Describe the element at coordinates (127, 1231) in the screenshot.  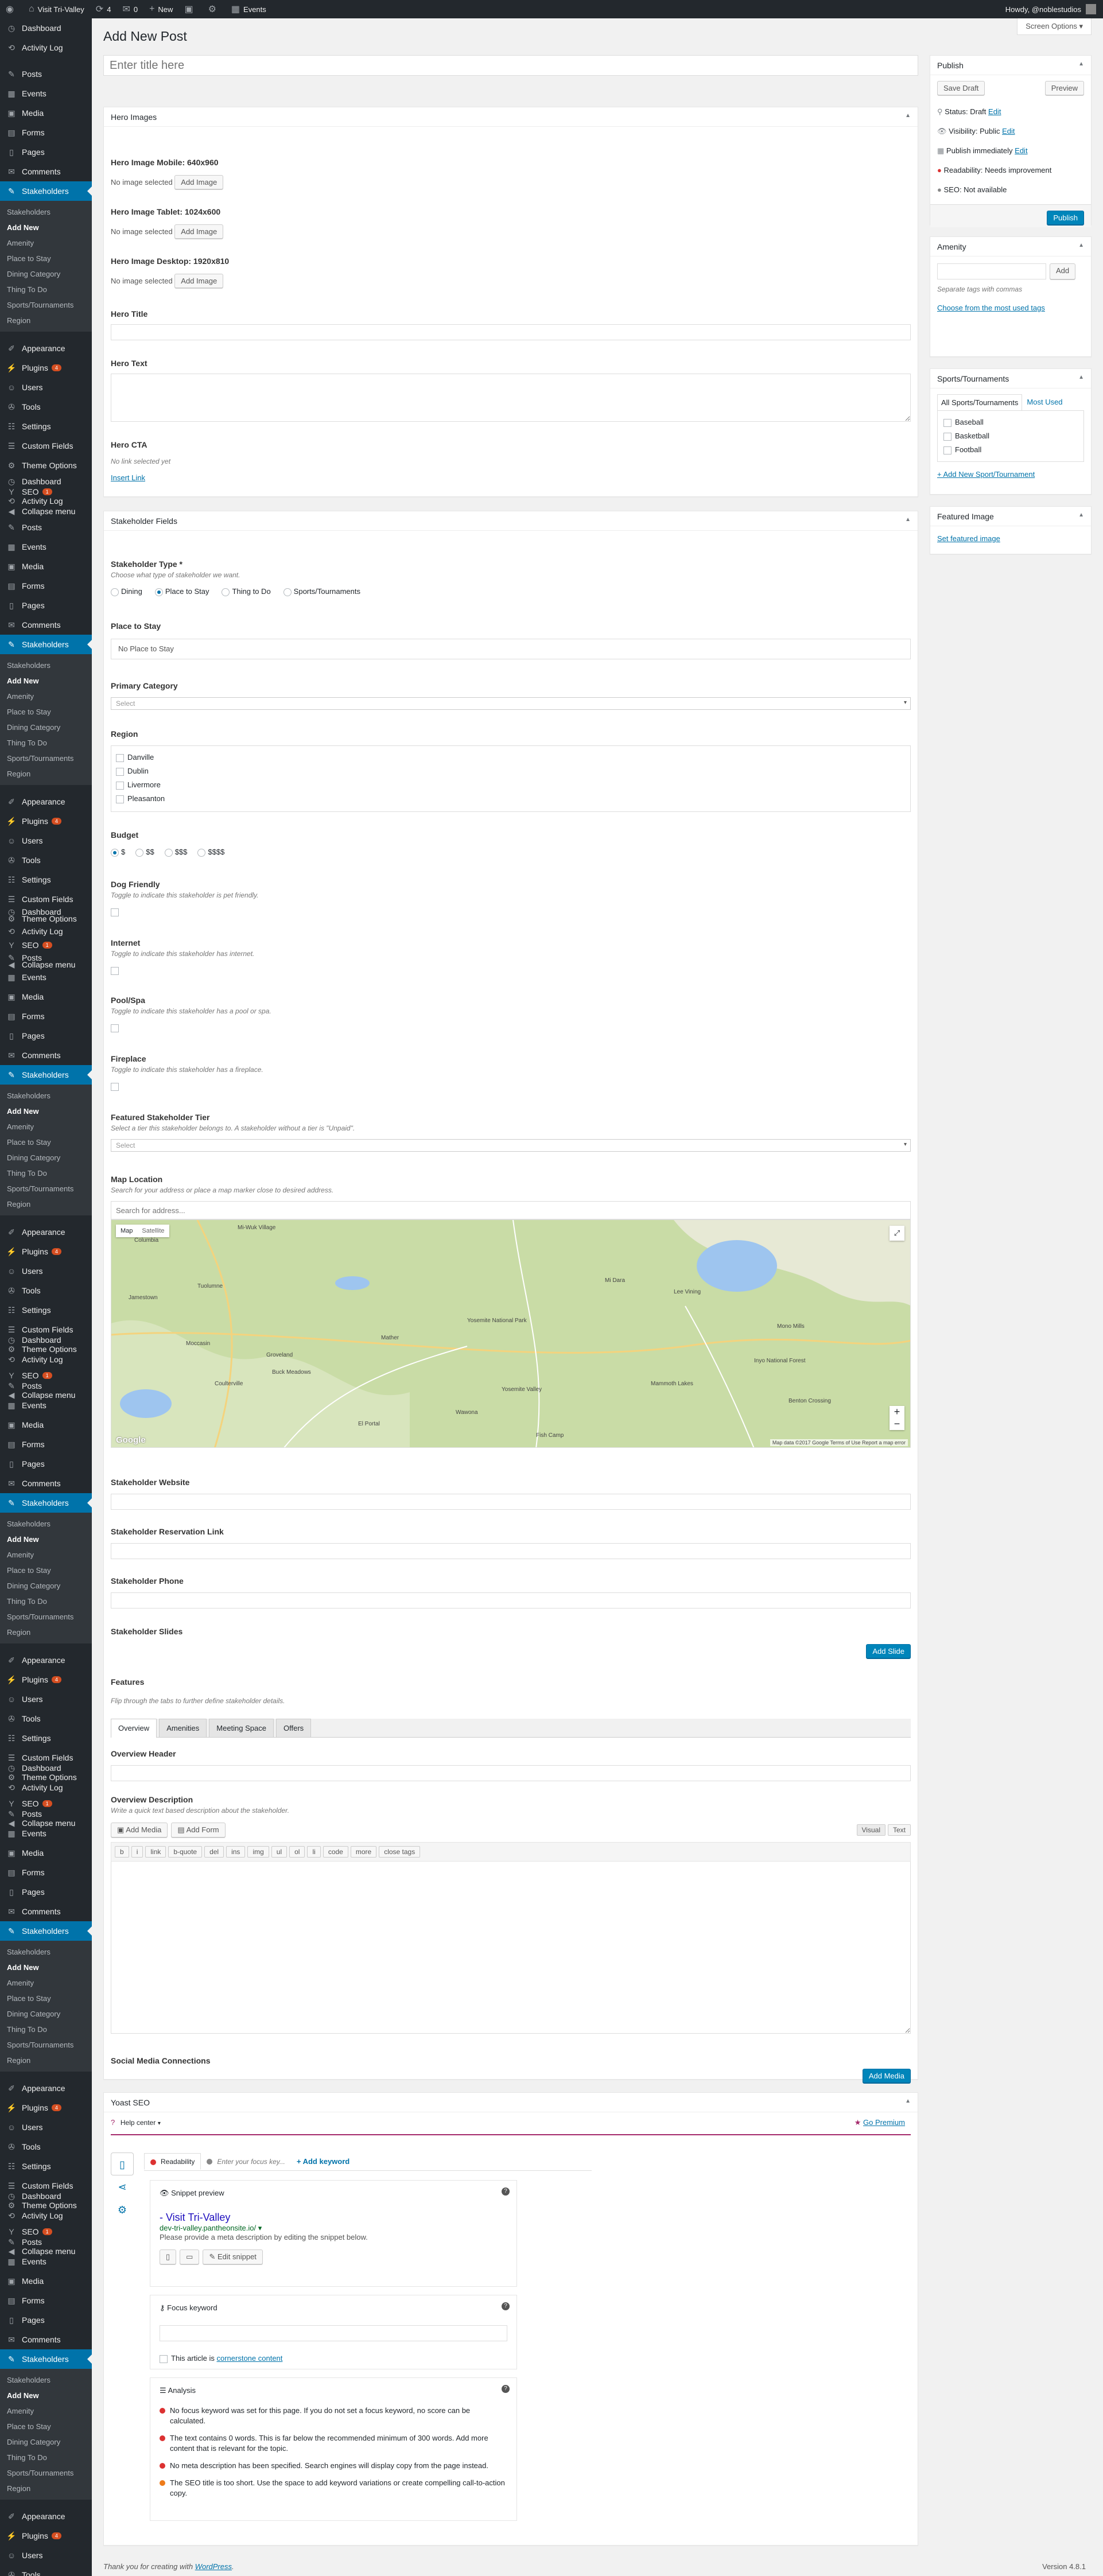
I see `map-tab-map: Map` at that location.